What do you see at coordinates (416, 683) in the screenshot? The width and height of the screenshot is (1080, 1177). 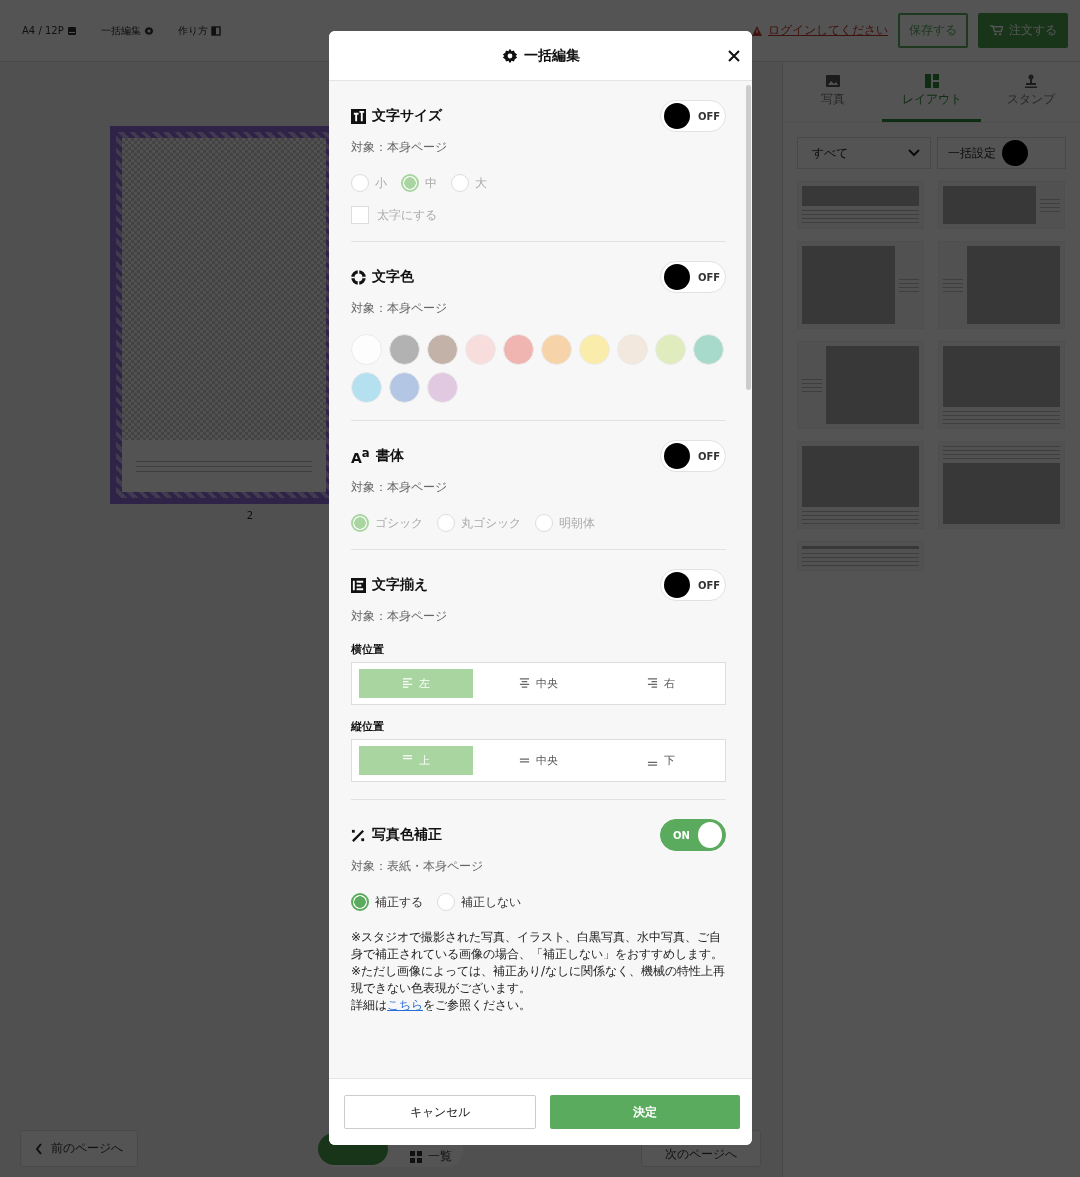 I see `alignment-option: 左` at bounding box center [416, 683].